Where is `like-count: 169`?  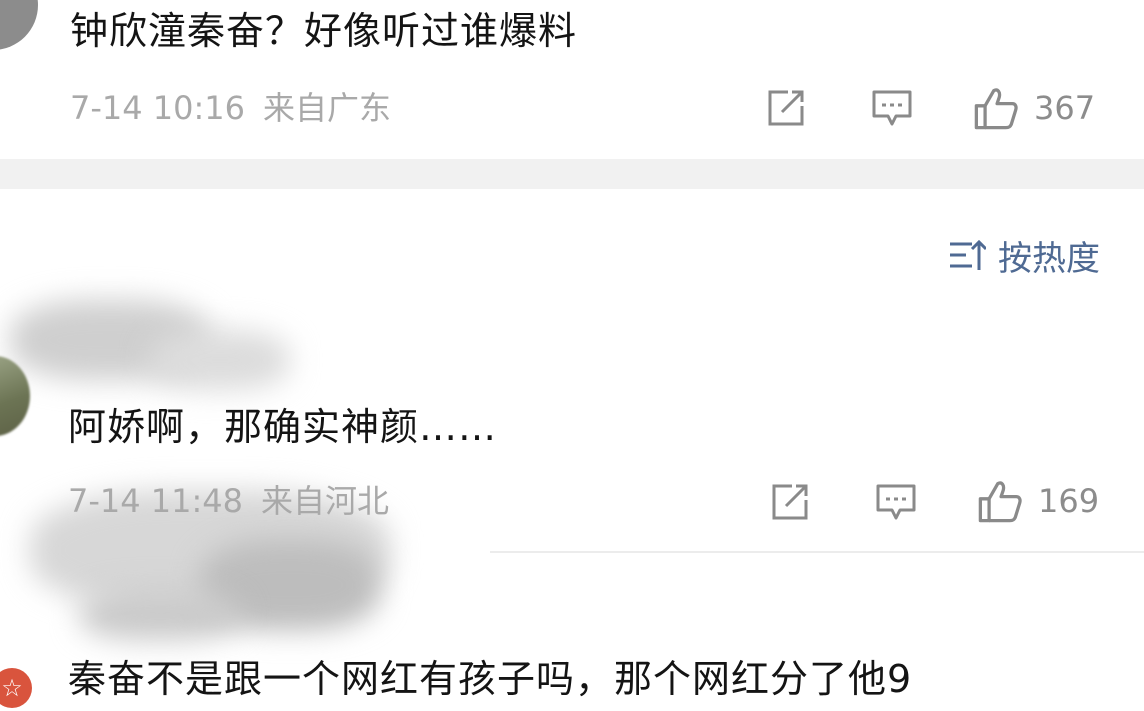
like-count: 169 is located at coordinates (1069, 501).